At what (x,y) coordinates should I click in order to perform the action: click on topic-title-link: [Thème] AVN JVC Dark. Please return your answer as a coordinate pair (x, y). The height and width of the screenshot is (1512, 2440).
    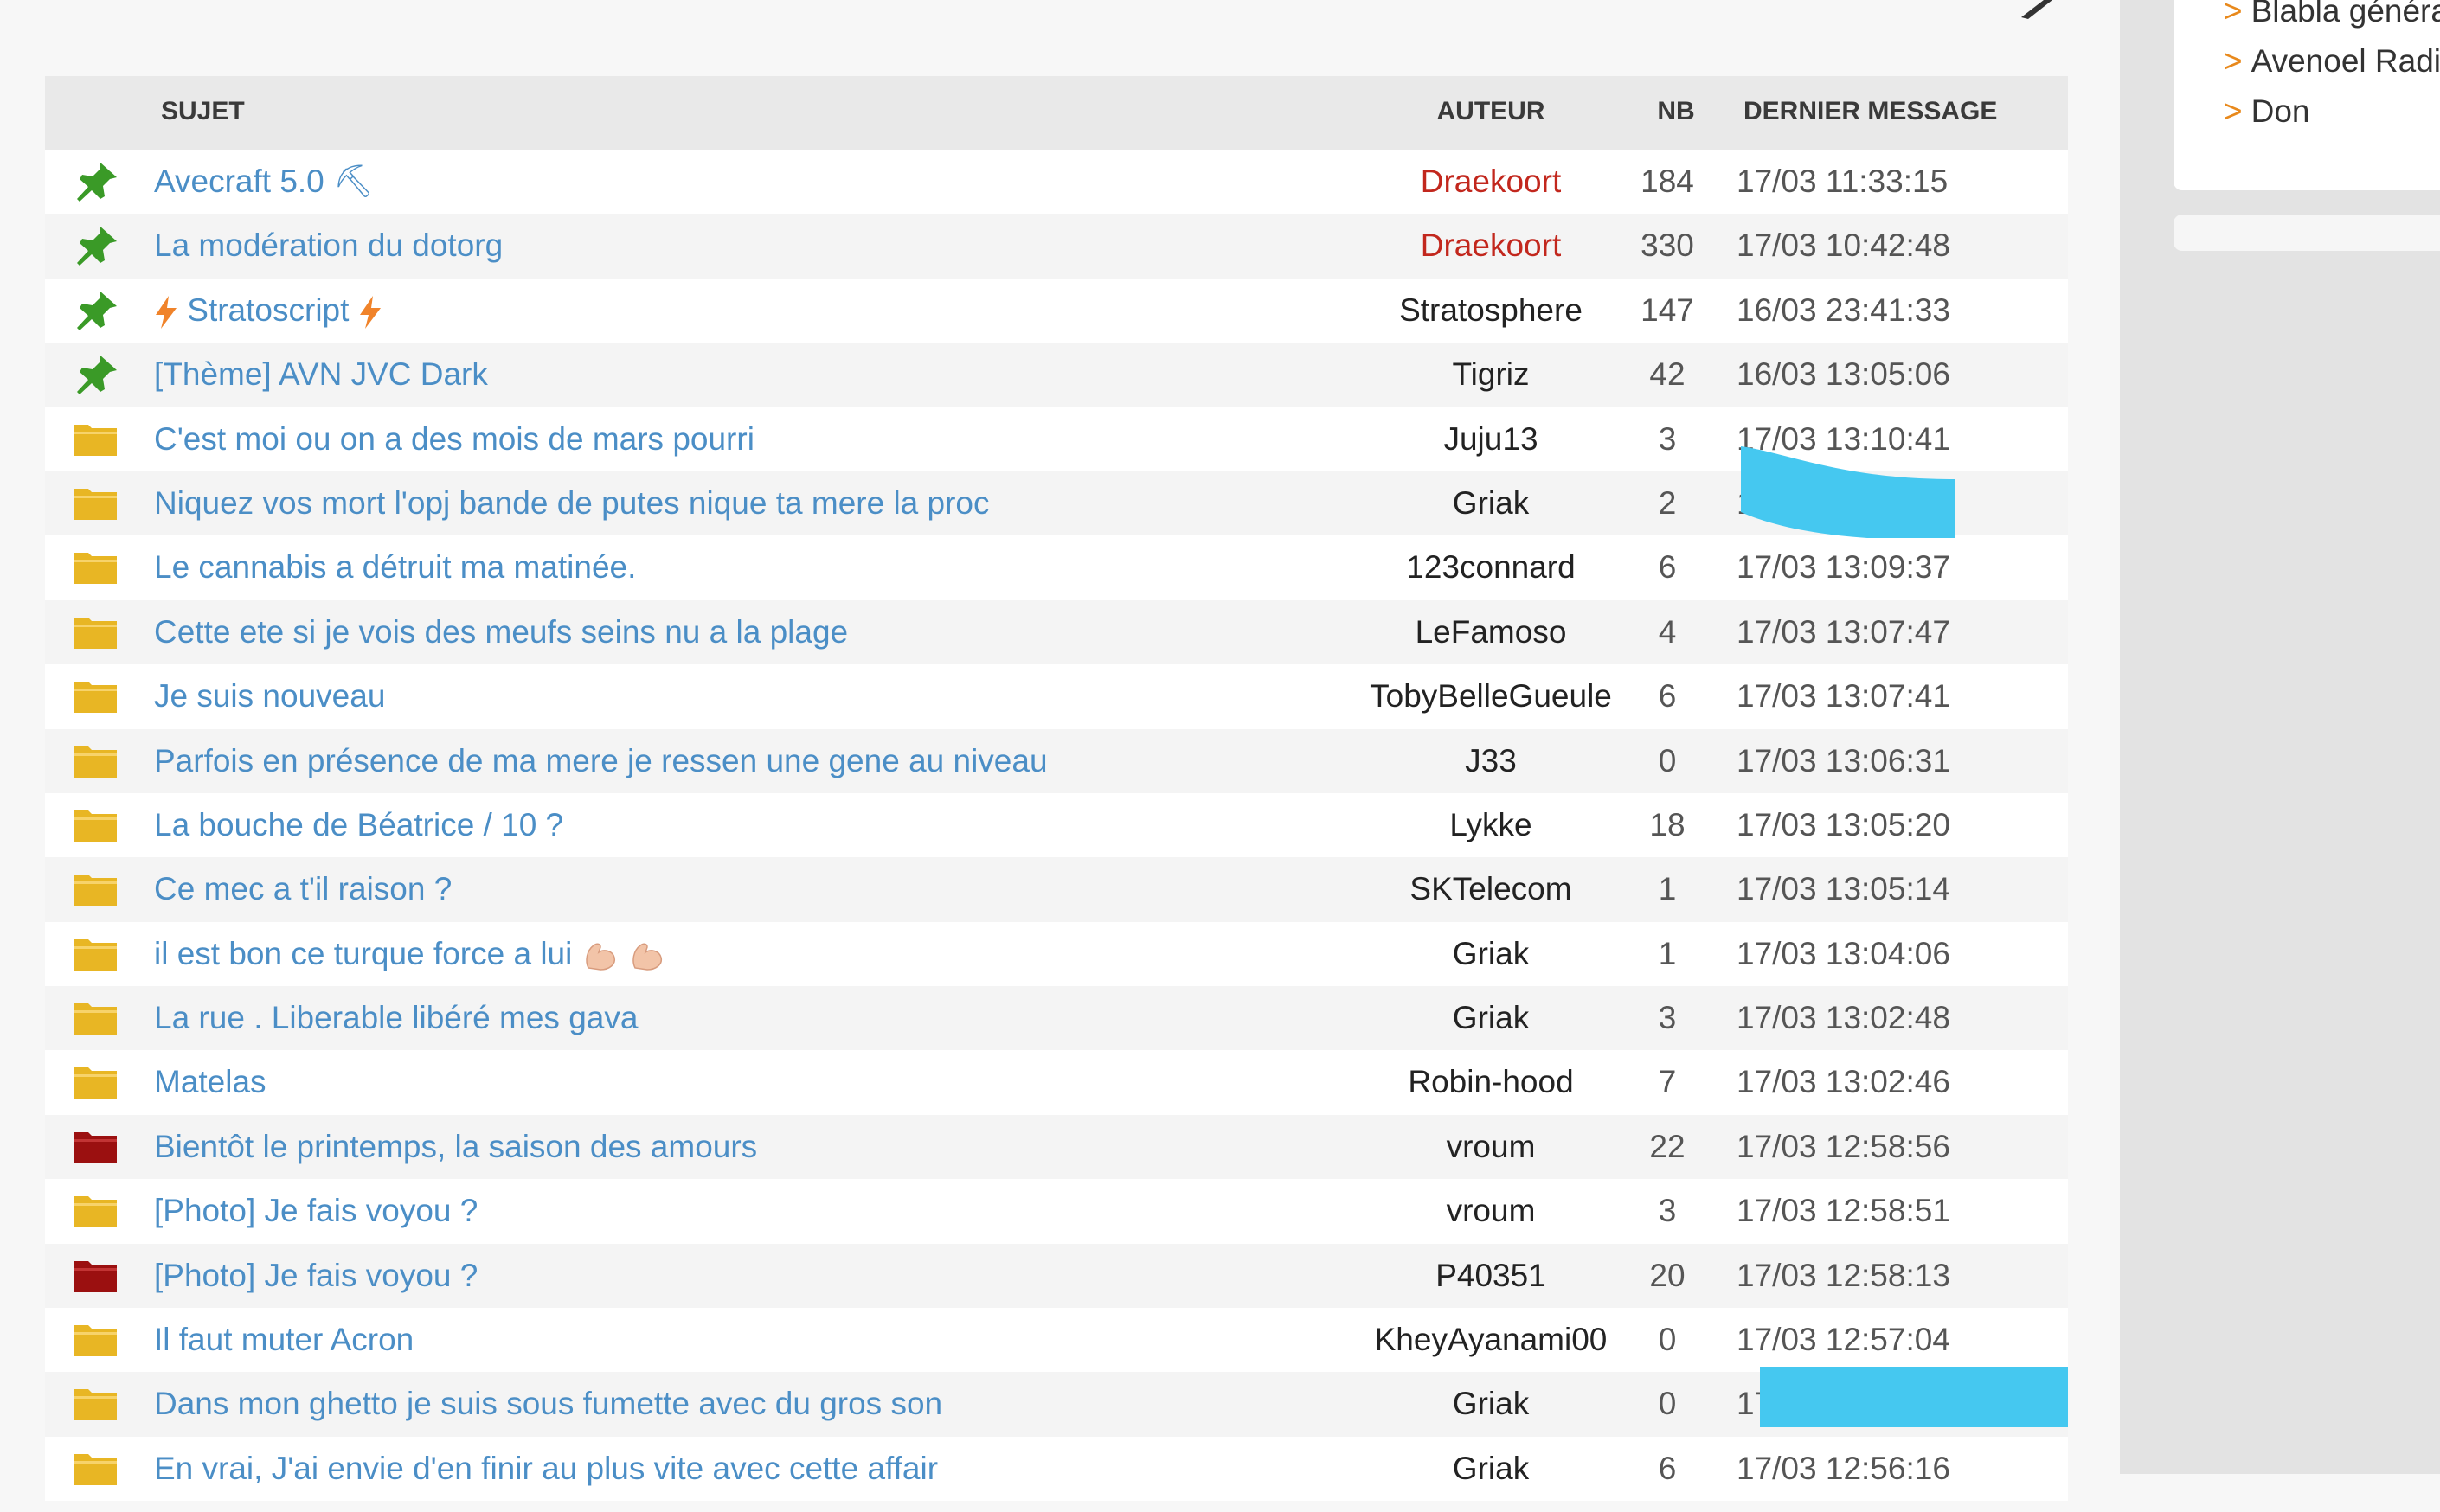
    Looking at the image, I should click on (321, 375).